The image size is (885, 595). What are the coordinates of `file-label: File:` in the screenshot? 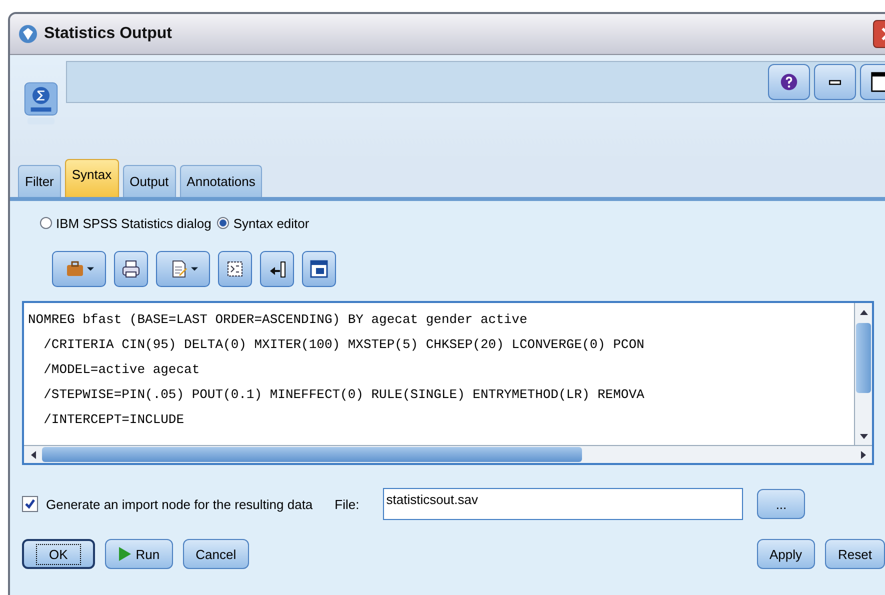 It's located at (347, 504).